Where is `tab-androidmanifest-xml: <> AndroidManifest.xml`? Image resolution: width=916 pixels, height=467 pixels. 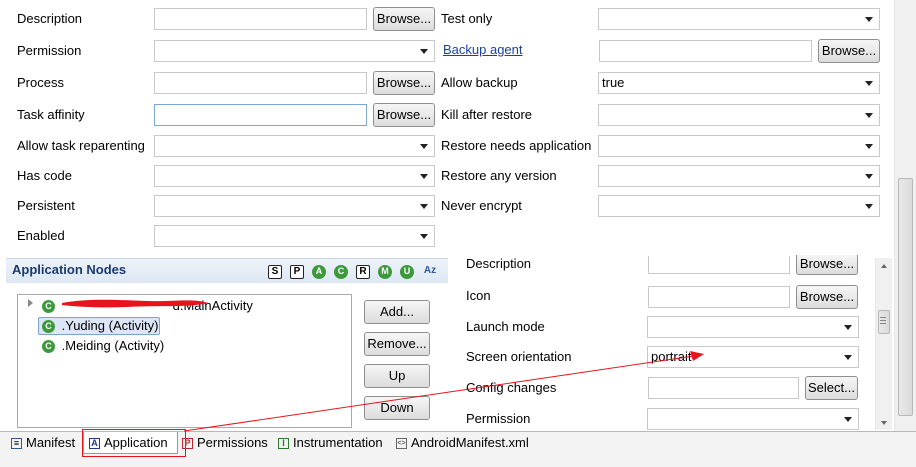 tab-androidmanifest-xml: <> AndroidManifest.xml is located at coordinates (462, 443).